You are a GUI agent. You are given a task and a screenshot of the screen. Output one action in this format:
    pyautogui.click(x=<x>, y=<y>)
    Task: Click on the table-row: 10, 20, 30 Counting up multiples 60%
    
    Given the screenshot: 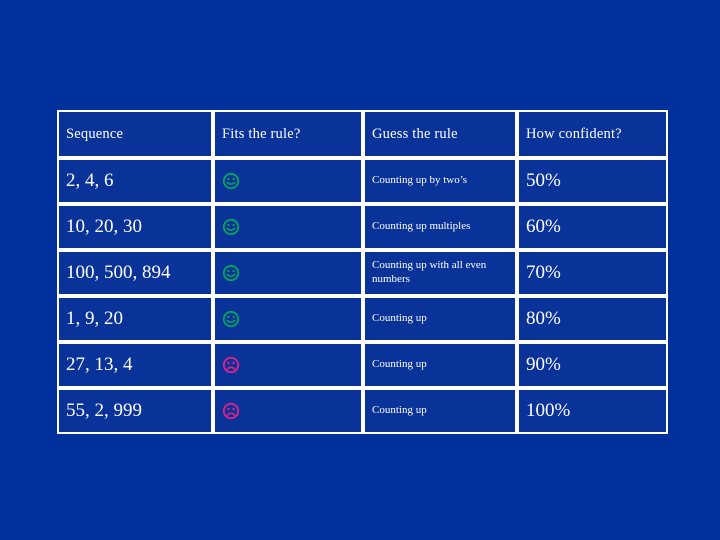 What is the action you would take?
    pyautogui.click(x=362, y=227)
    